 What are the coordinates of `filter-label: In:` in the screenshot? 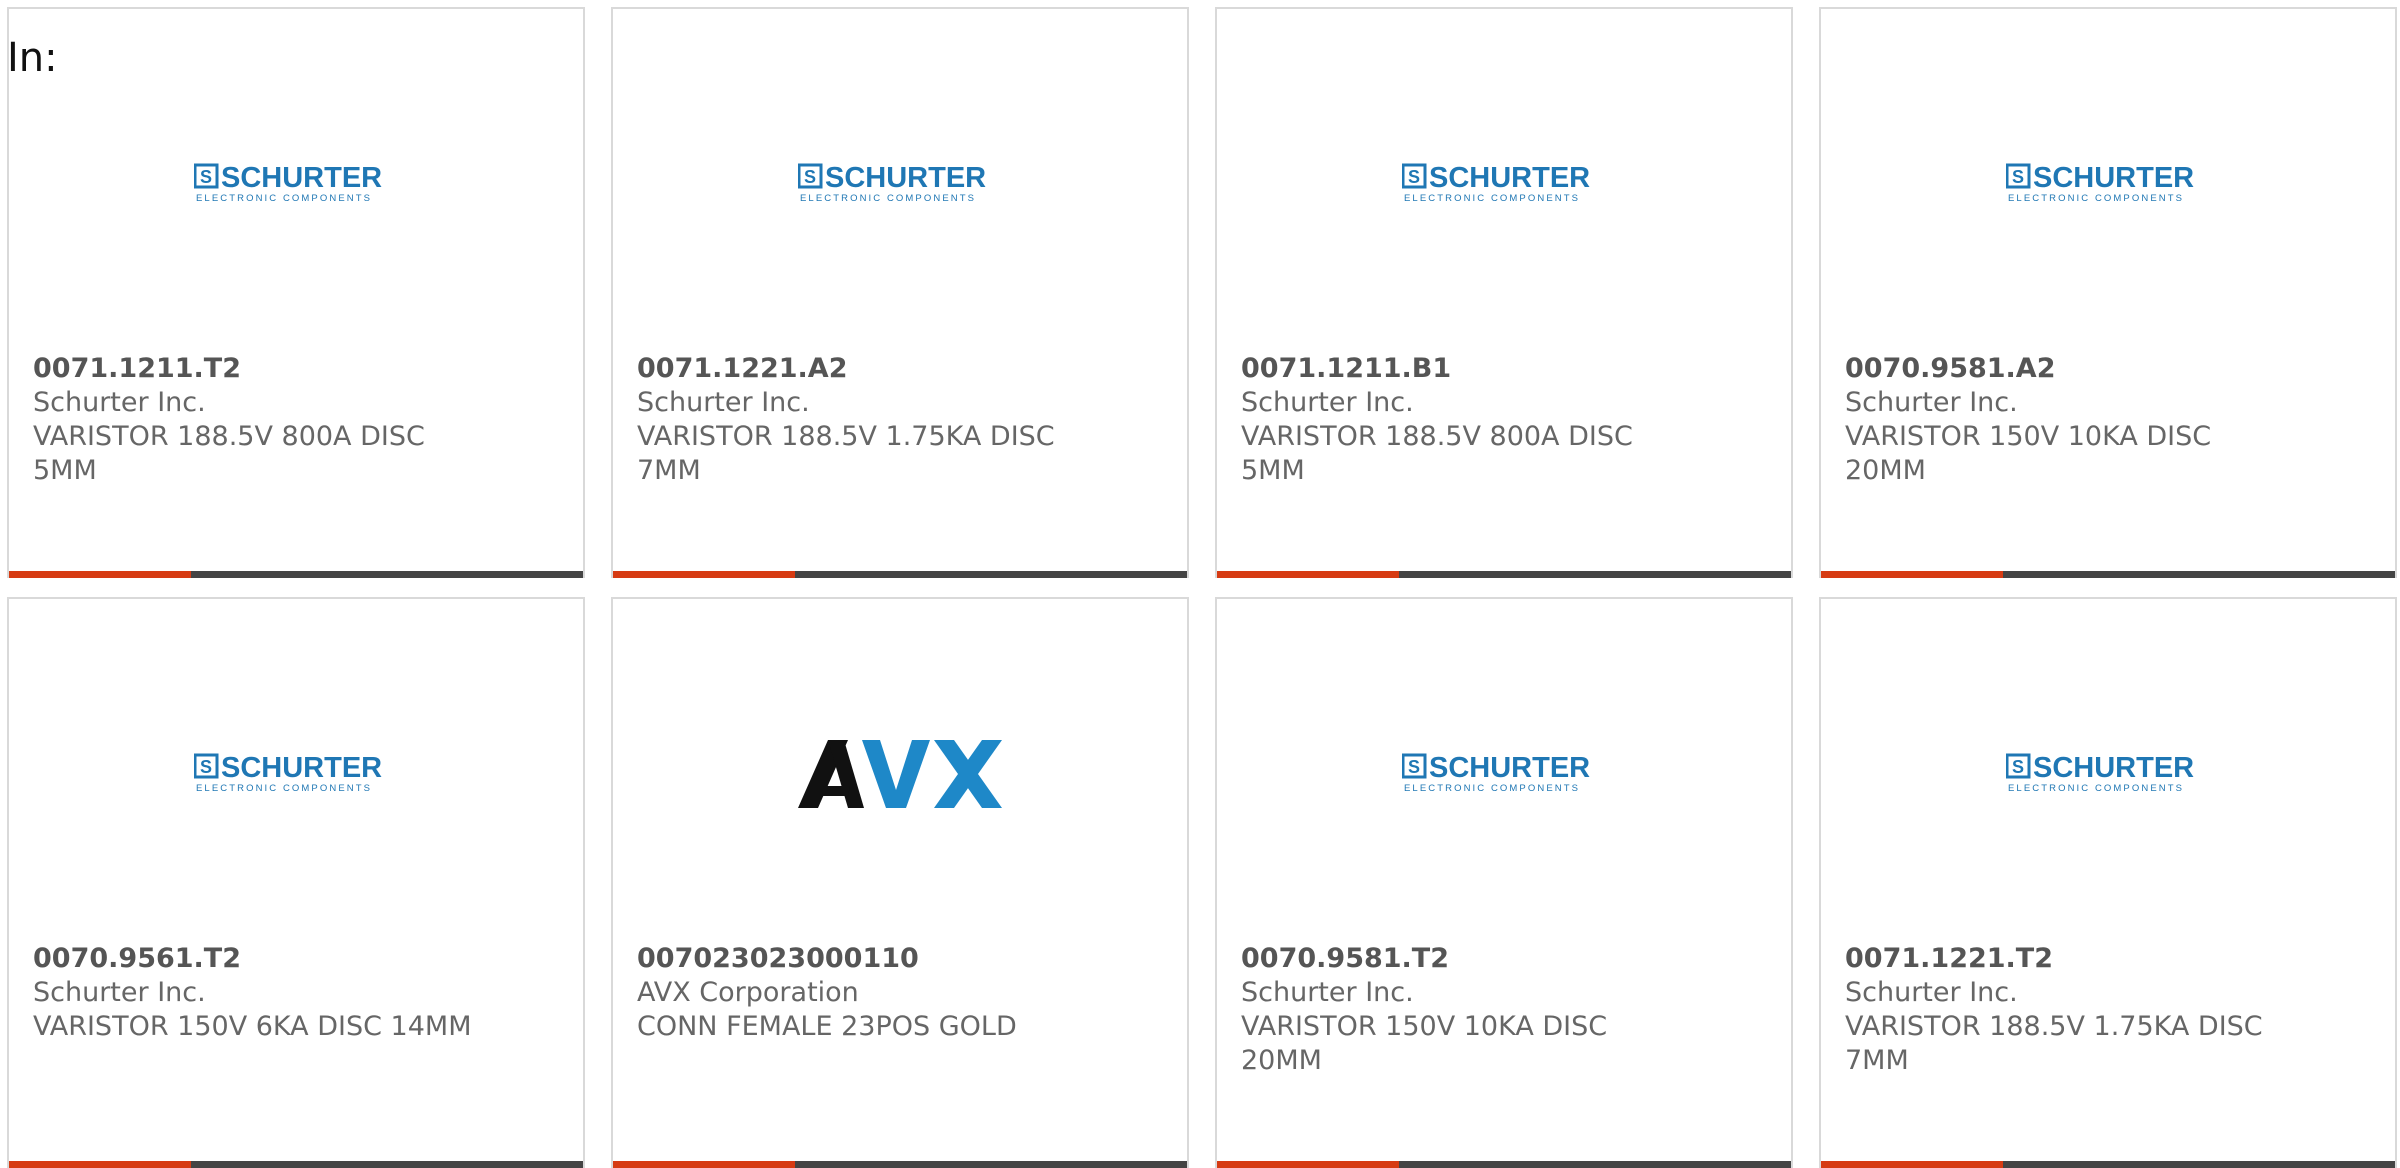 It's located at (32, 58).